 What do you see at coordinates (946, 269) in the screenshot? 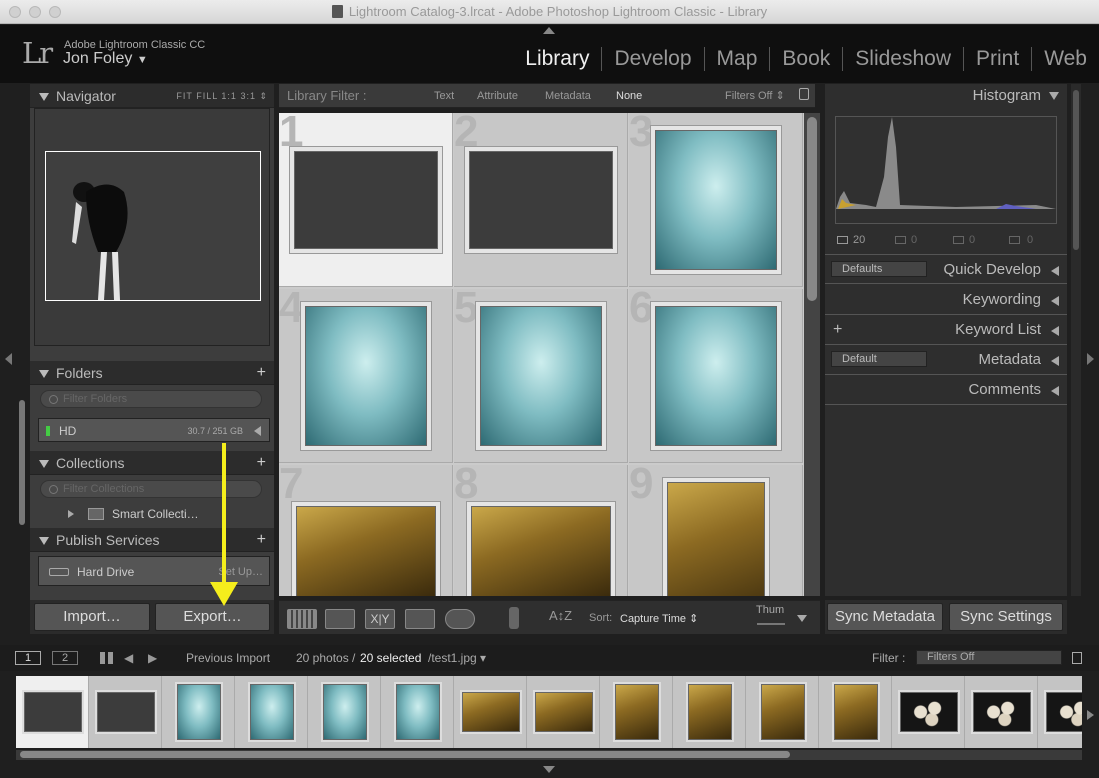
I see `quick-develop-header: Defaults Quick Develop` at bounding box center [946, 269].